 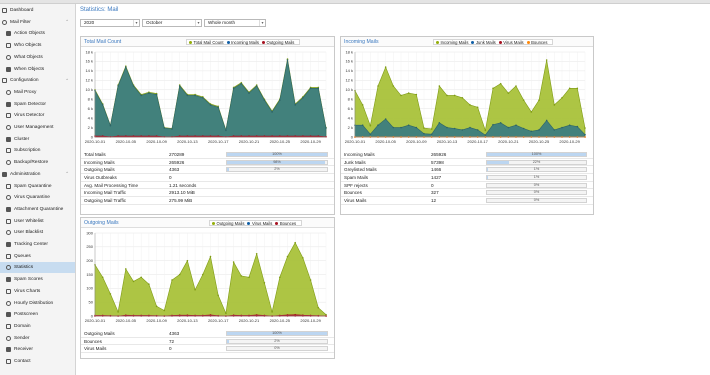 I want to click on sidebar-item-when-objects: When Objects, so click(x=37, y=69).